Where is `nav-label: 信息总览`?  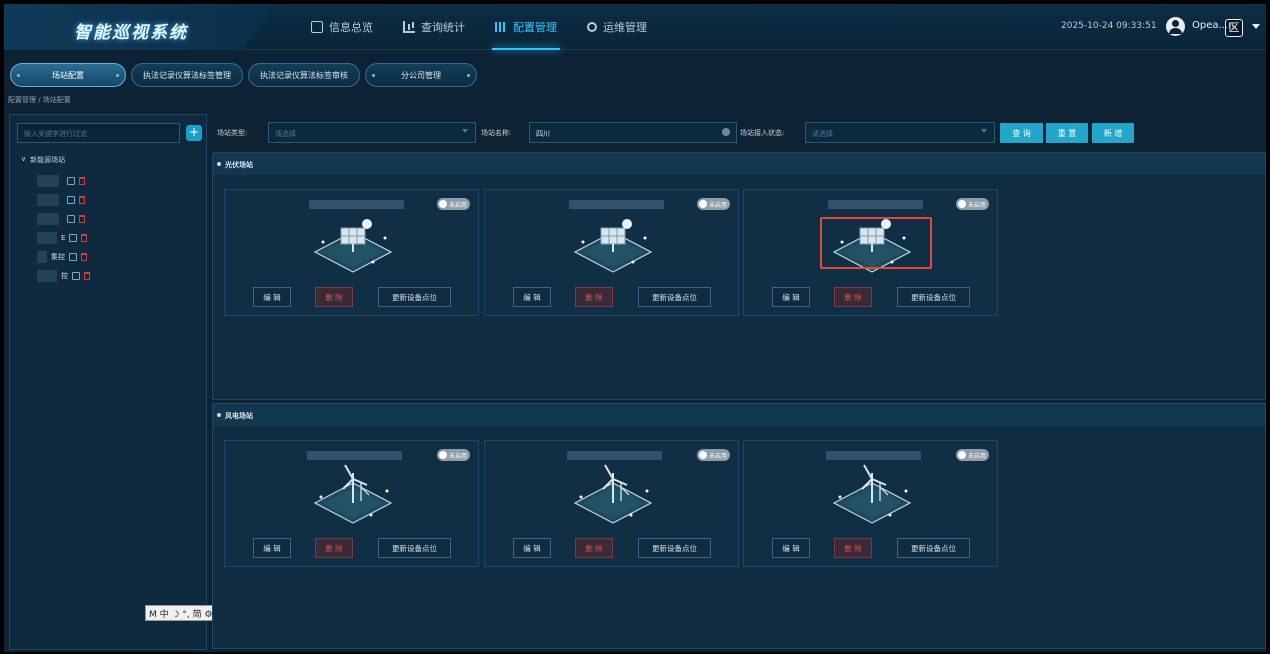
nav-label: 信息总览 is located at coordinates (351, 27).